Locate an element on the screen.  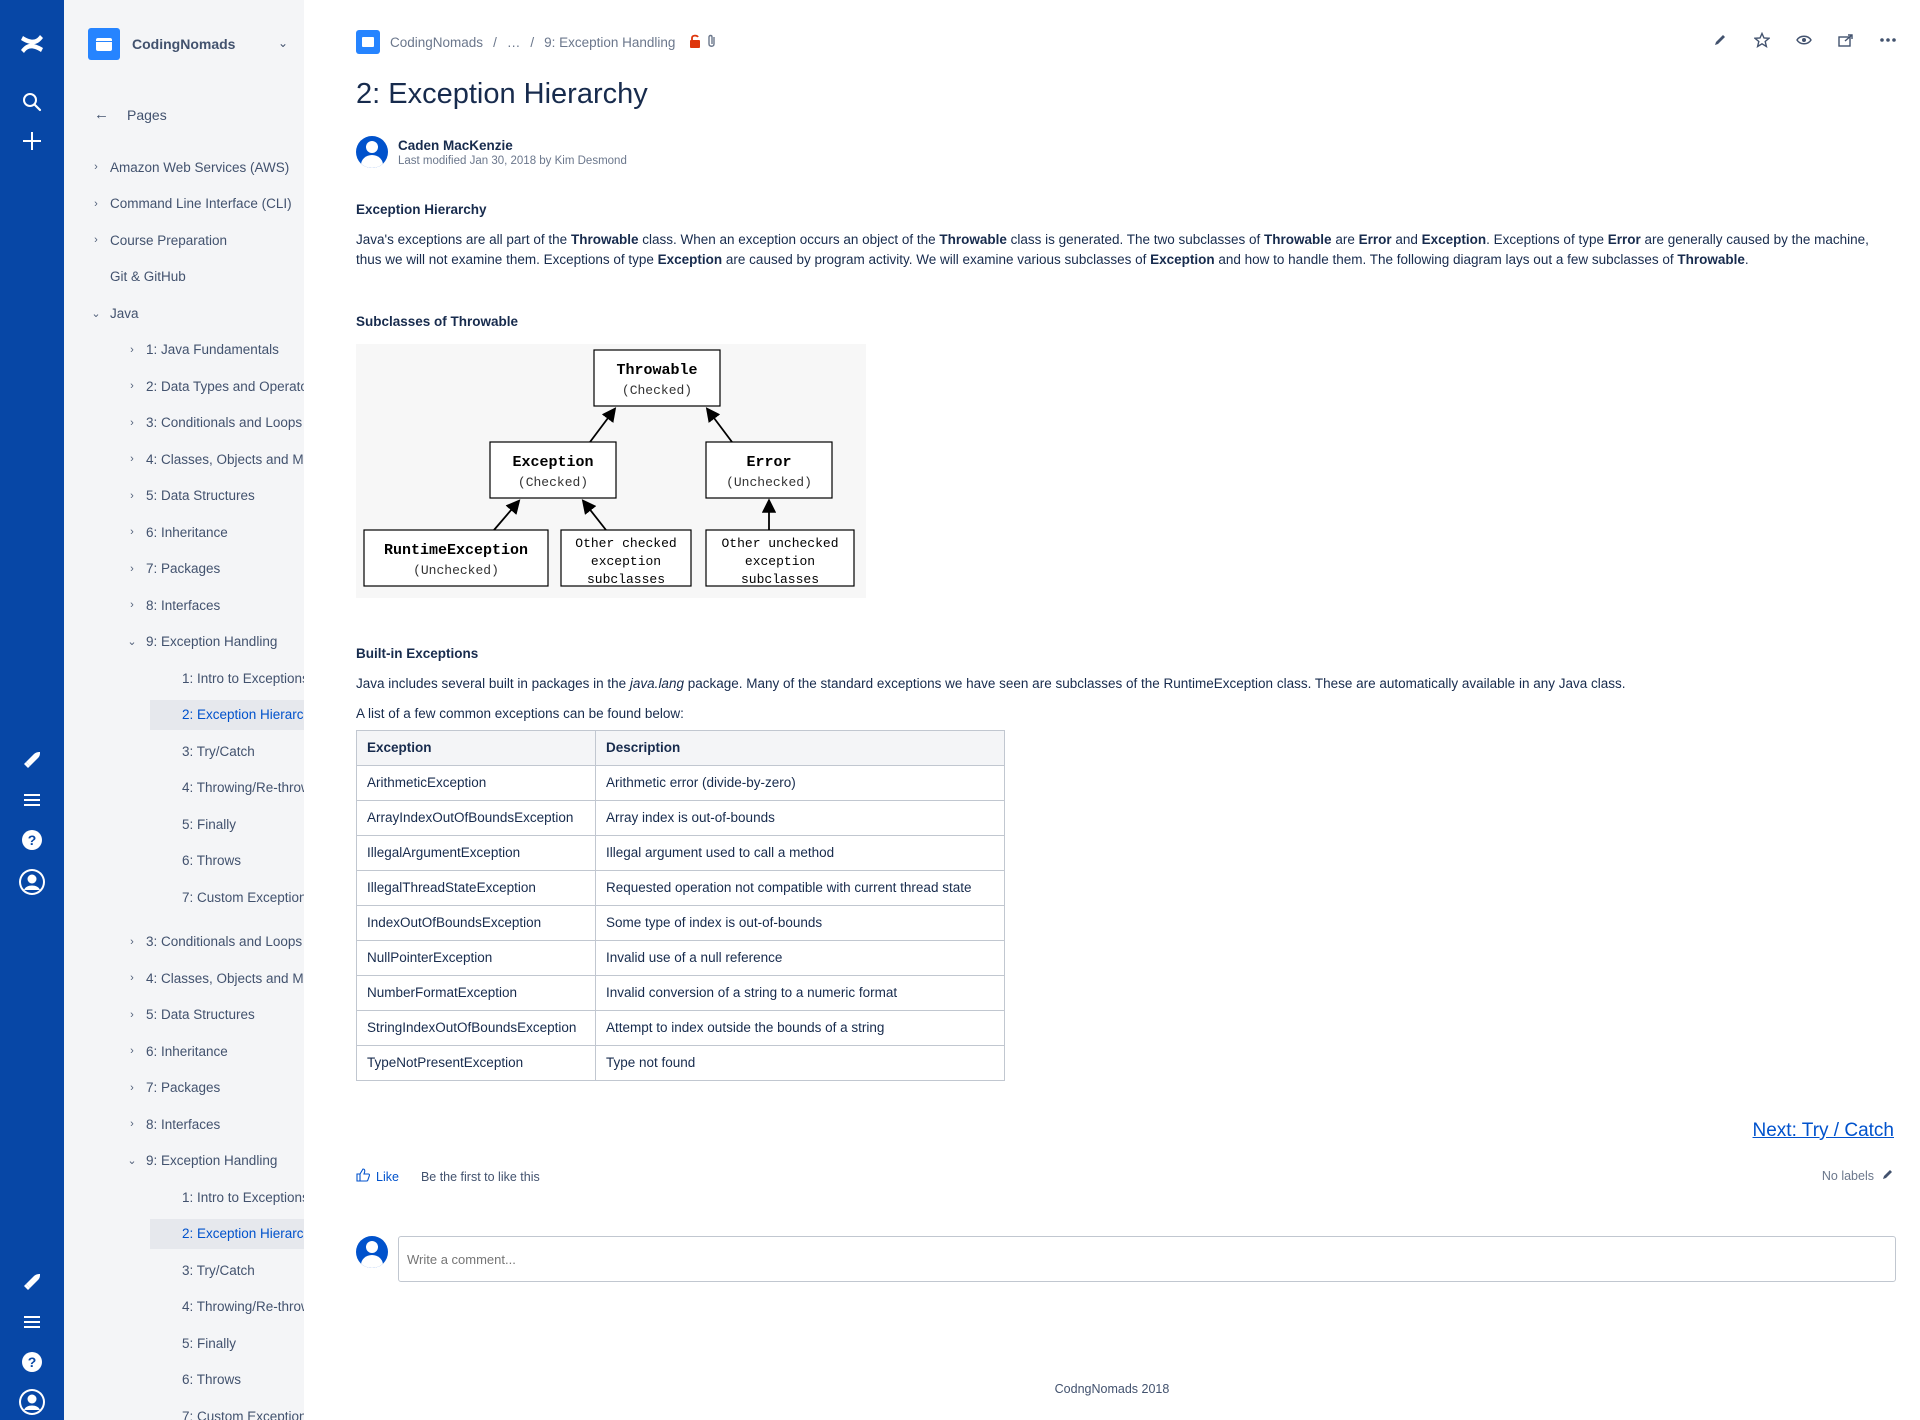
edit-labels-icon is located at coordinates (1888, 1175).